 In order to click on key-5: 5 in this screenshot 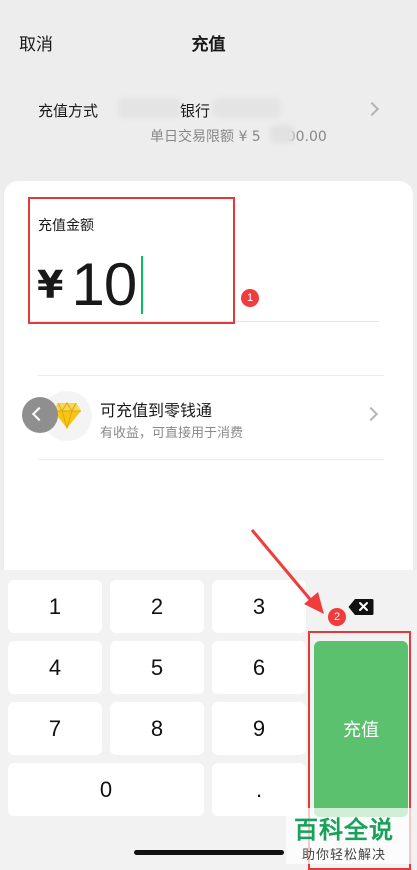, I will do `click(157, 667)`.